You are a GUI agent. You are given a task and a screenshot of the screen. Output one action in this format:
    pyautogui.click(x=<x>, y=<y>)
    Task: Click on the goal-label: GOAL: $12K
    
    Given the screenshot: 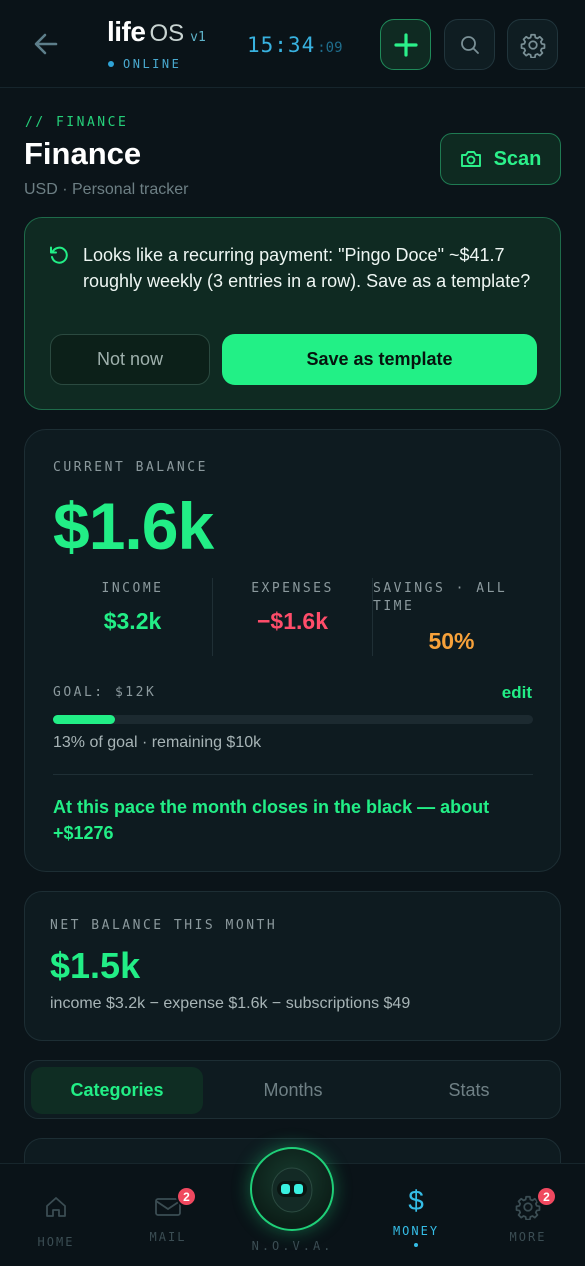 What is the action you would take?
    pyautogui.click(x=105, y=692)
    